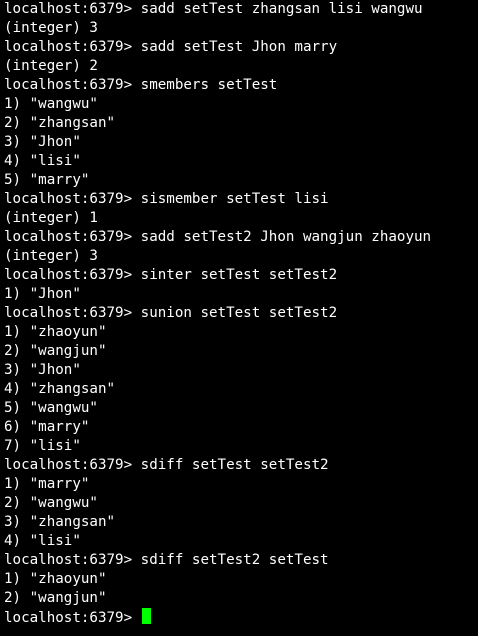 Image resolution: width=478 pixels, height=636 pixels. Describe the element at coordinates (171, 313) in the screenshot. I see `command-line: localhost:6379> sunion setTest setTest2` at that location.